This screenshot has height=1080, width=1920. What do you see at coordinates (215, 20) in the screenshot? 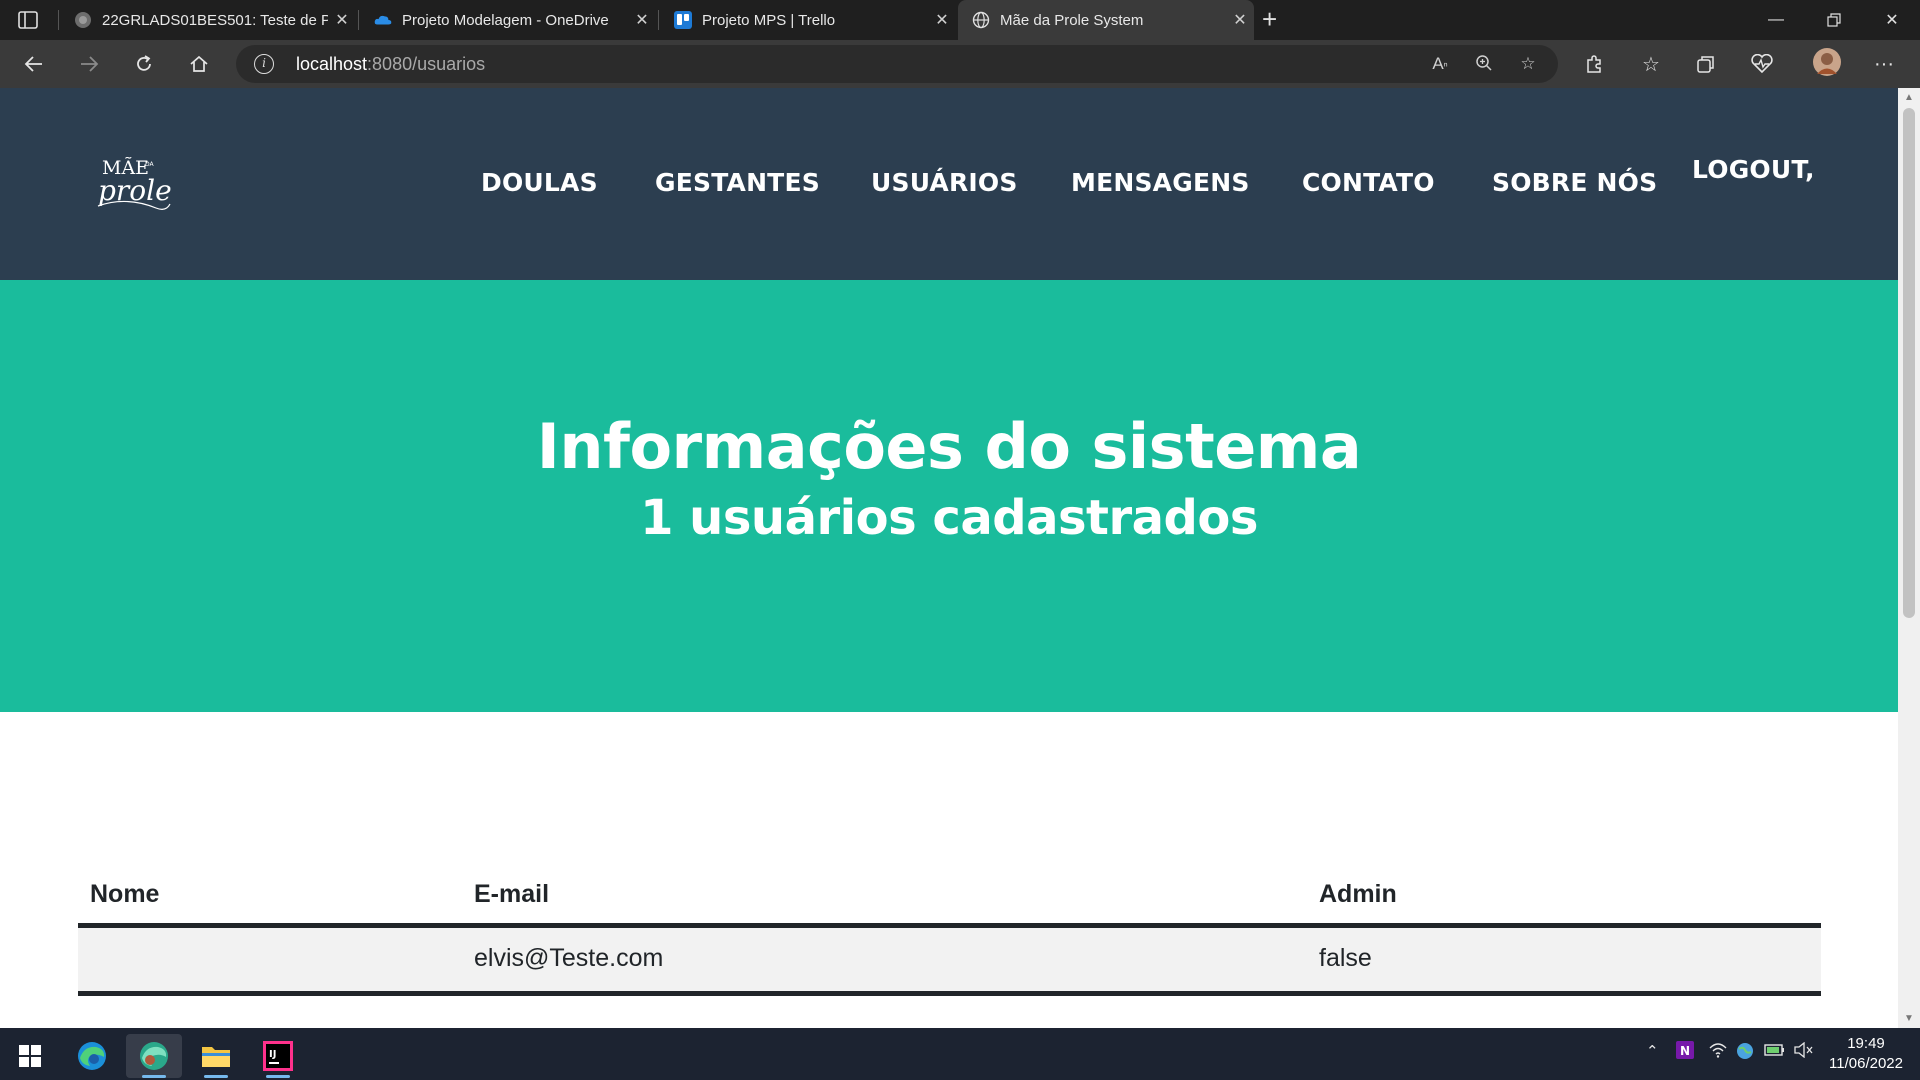
I see `tab-title: 22GRLADS01BES501: Teste de Pe` at bounding box center [215, 20].